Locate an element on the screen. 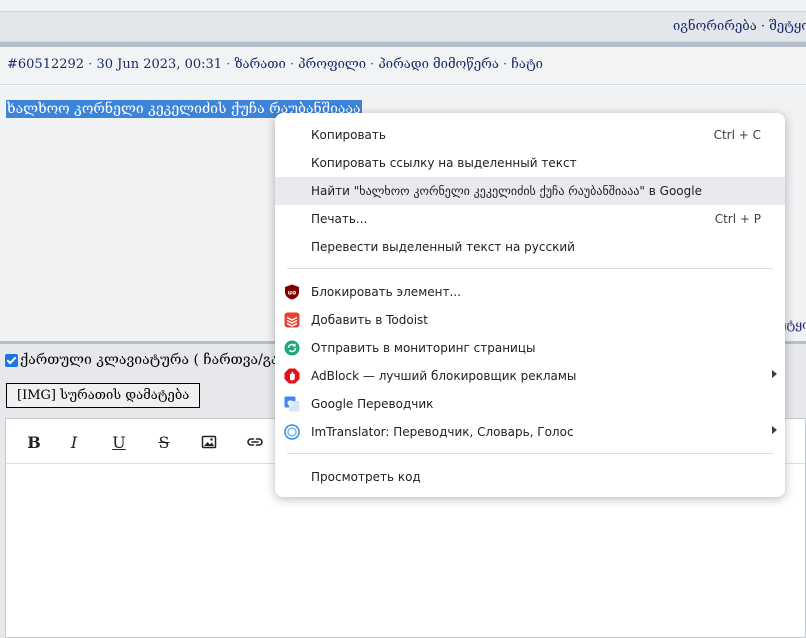 This screenshot has height=638, width=806. menu-item-copy-link: Копировать ссылку на выделенный текст is located at coordinates (530, 163).